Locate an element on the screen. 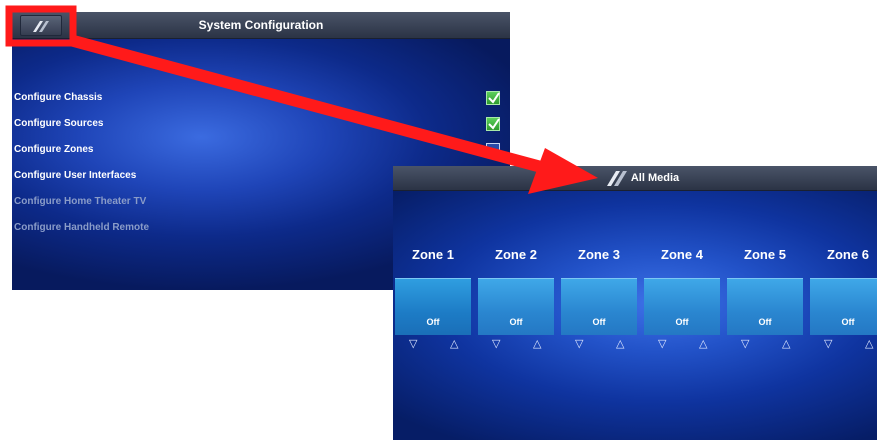 This screenshot has width=877, height=440. zone-5-status: Off is located at coordinates (765, 322).